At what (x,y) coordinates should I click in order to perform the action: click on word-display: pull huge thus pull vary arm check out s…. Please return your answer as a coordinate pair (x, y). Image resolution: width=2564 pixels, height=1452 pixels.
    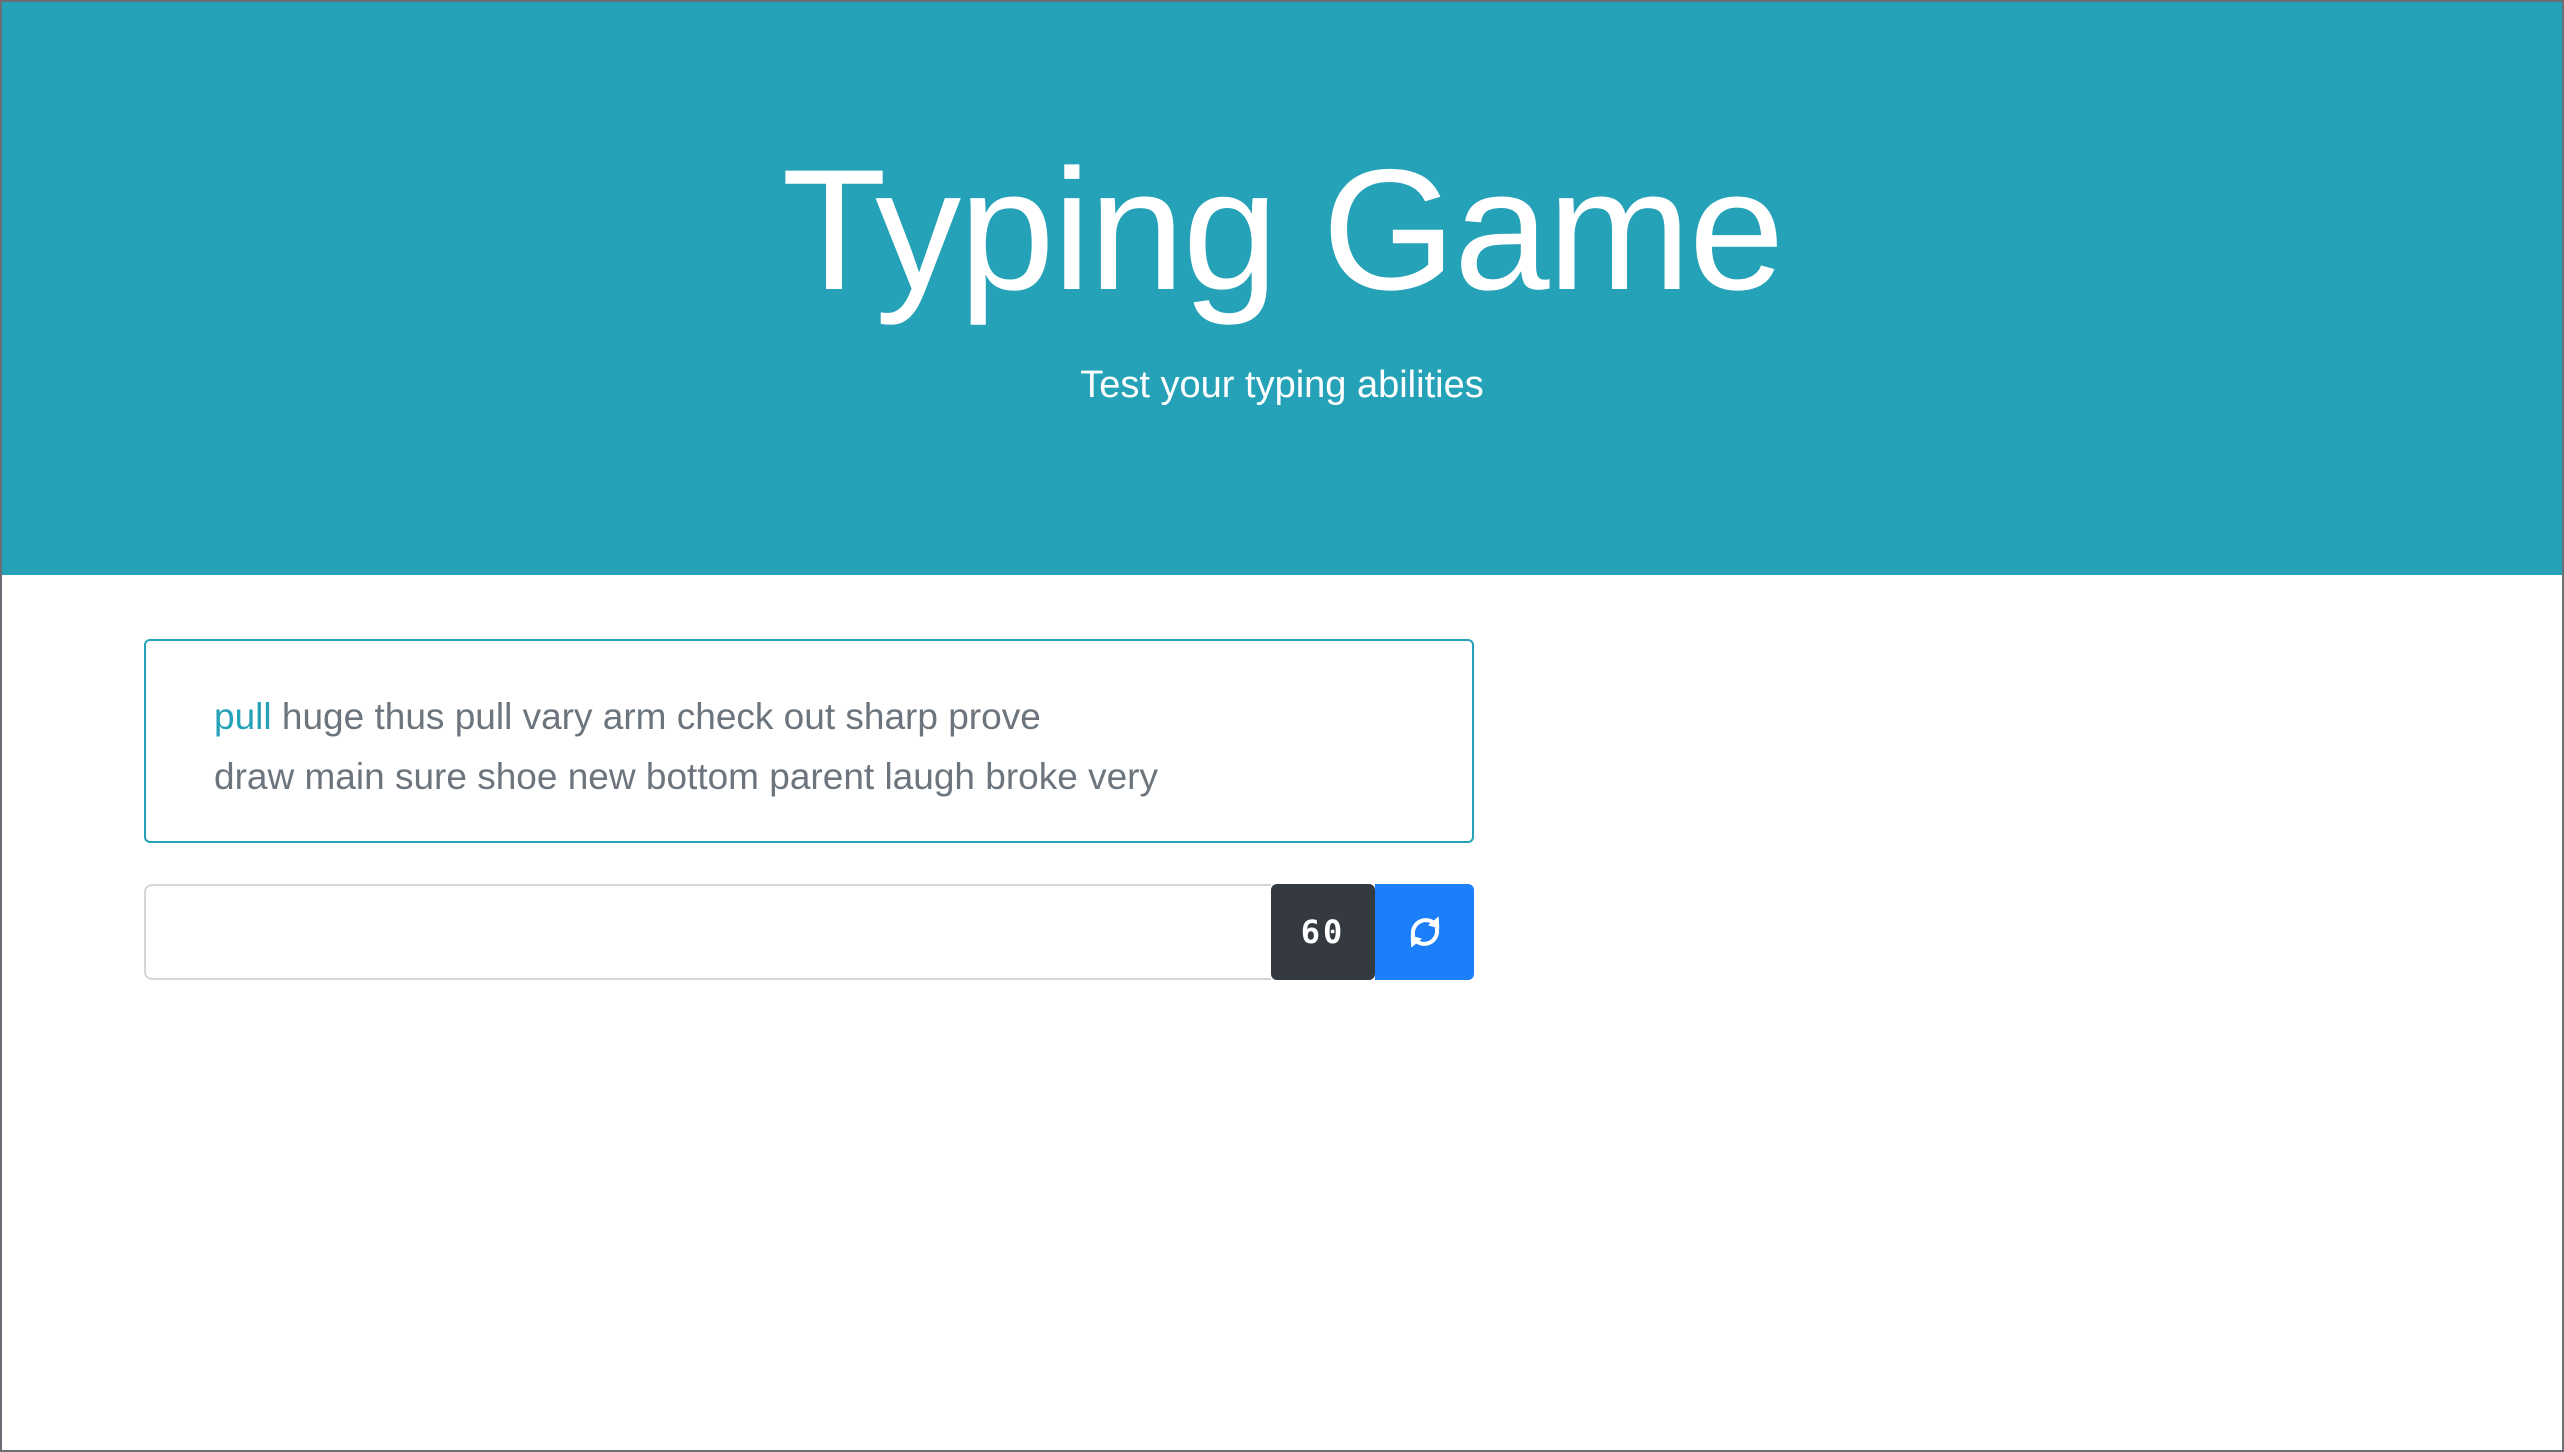
    Looking at the image, I should click on (809, 741).